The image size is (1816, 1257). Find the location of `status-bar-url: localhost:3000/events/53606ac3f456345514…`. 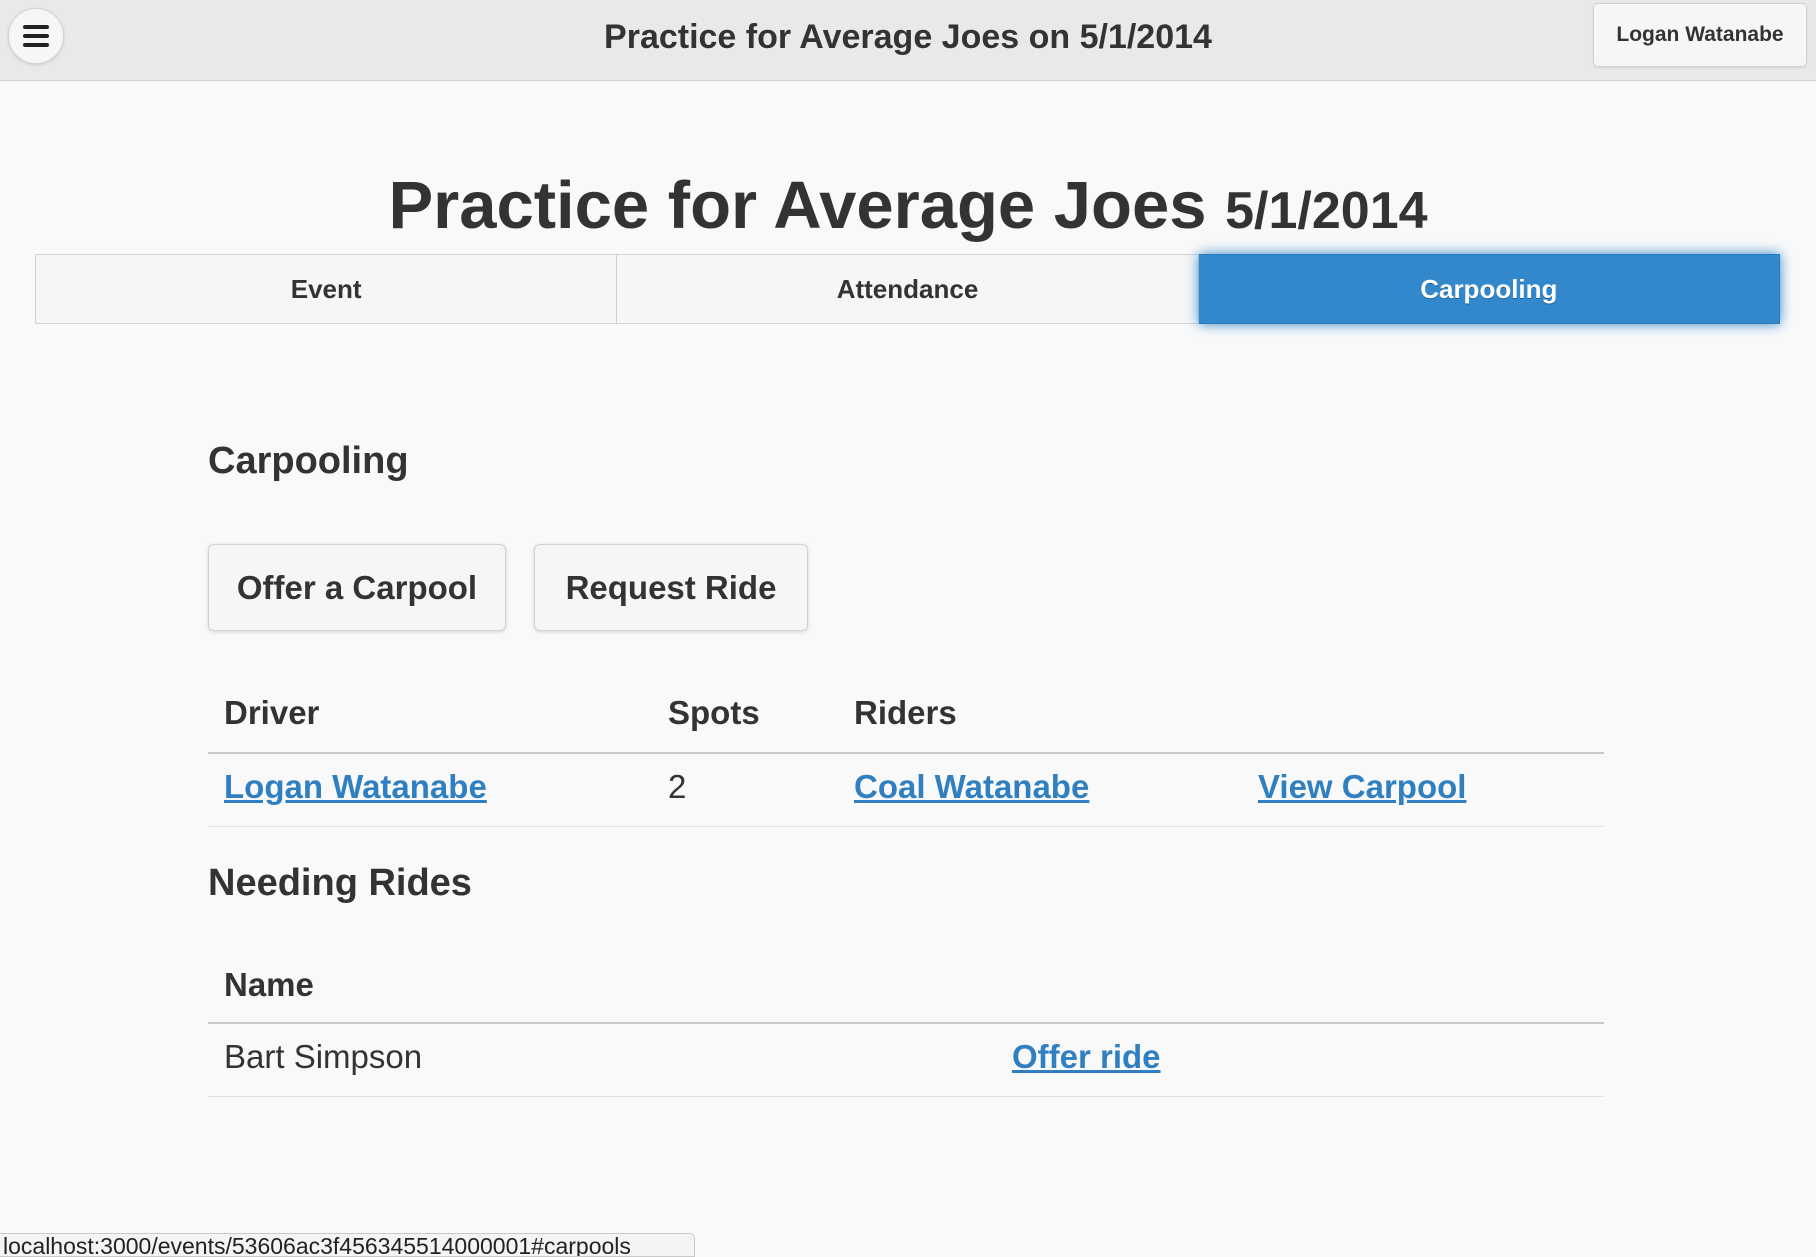

status-bar-url: localhost:3000/events/53606ac3f456345514… is located at coordinates (347, 1245).